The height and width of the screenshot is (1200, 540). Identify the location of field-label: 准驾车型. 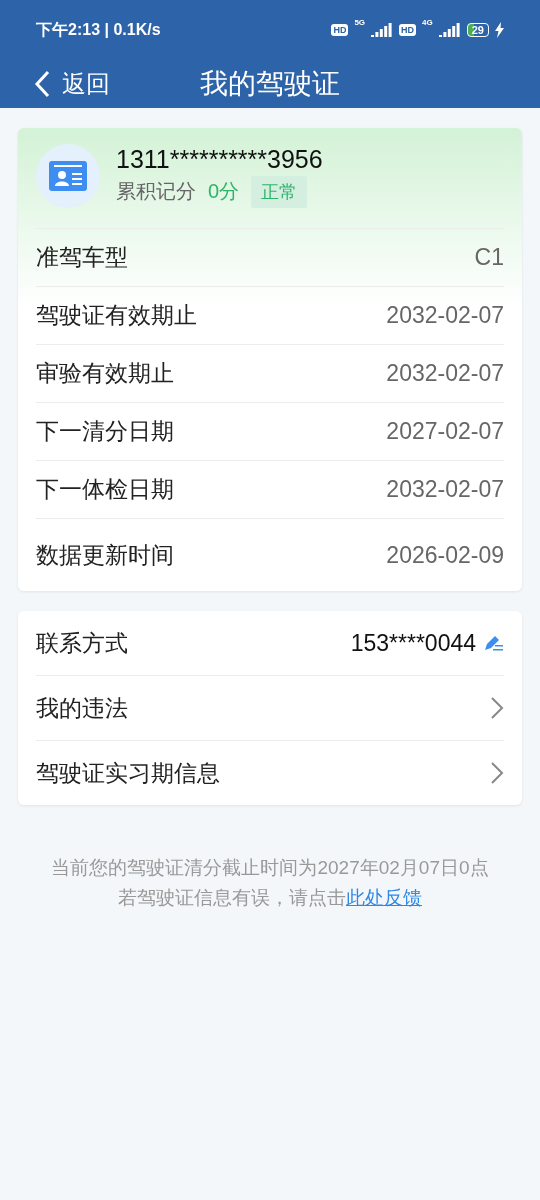
(82, 257).